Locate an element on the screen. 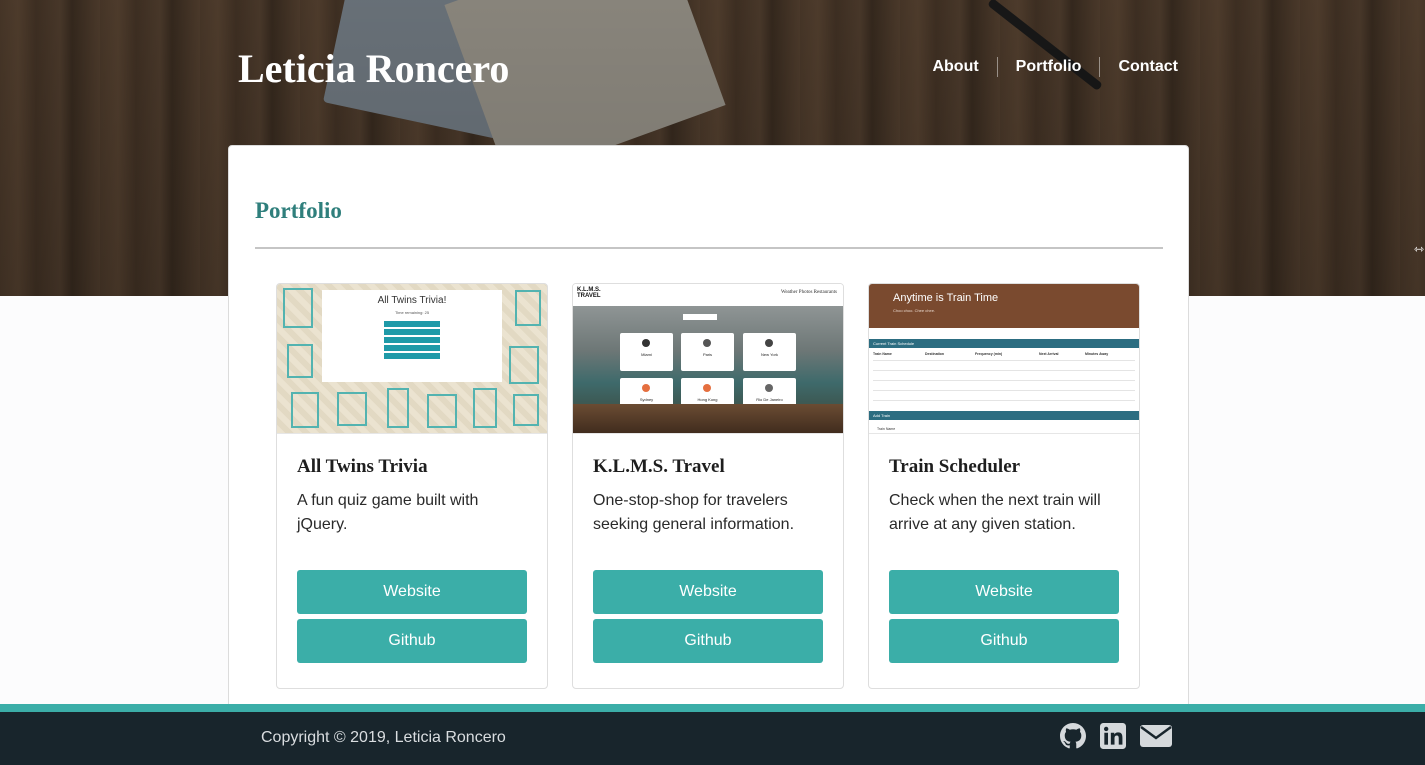 This screenshot has width=1425, height=765. project-thumbnail: All Twins Trivia! Time remaining: 25 is located at coordinates (412, 359).